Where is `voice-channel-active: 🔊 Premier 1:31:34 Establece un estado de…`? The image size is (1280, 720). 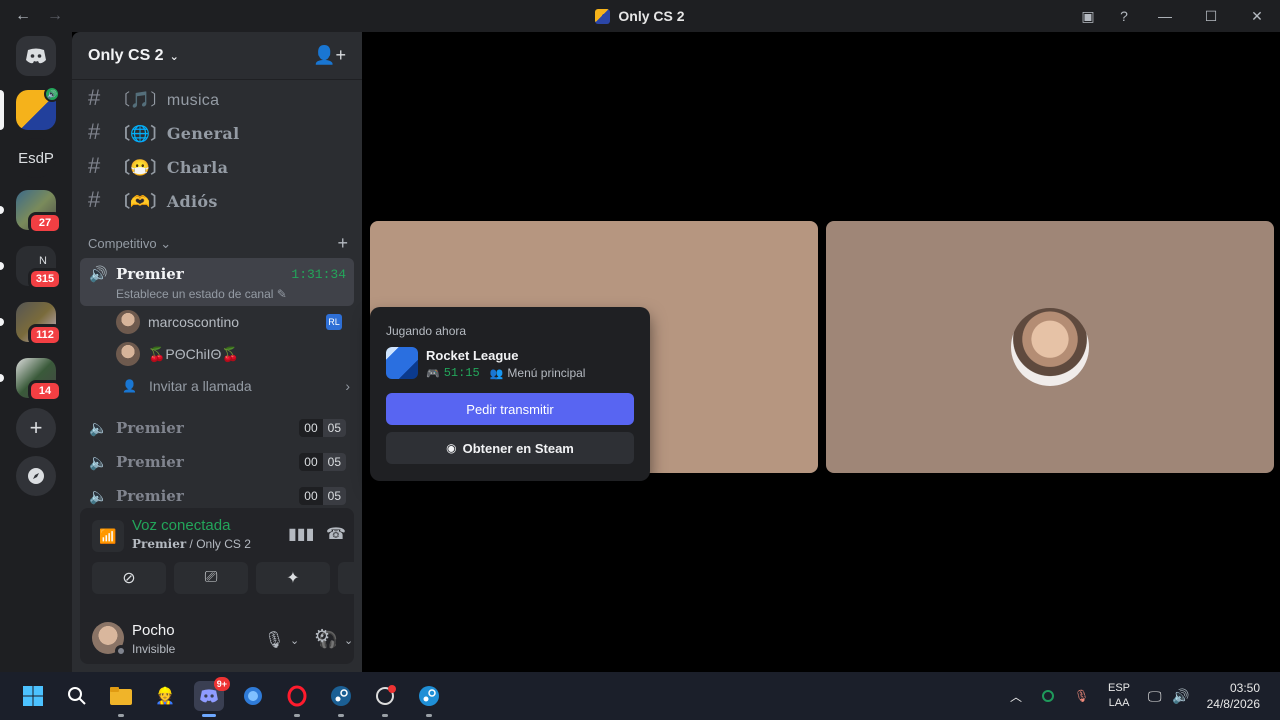
voice-channel-active: 🔊 Premier 1:31:34 Establece un estado de… is located at coordinates (217, 282).